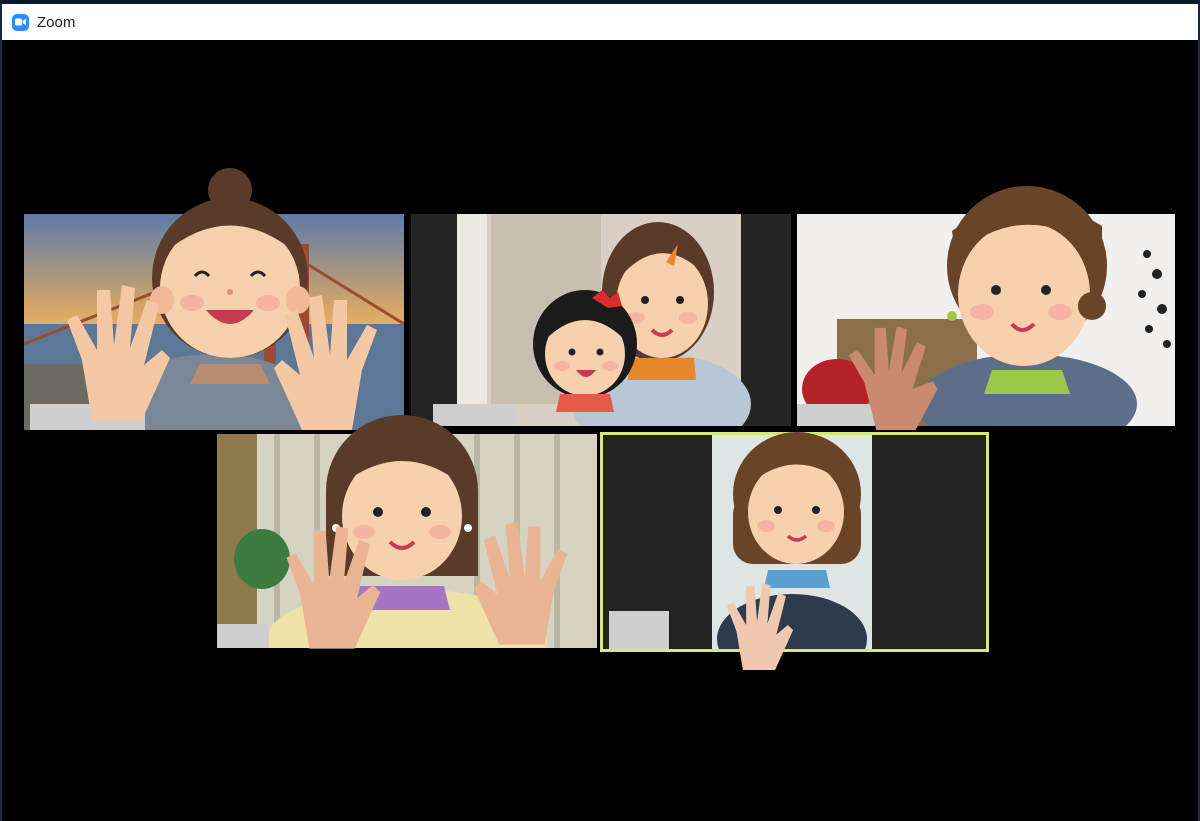 The image size is (1200, 821). What do you see at coordinates (56, 22) in the screenshot?
I see `window-title: Zoom` at bounding box center [56, 22].